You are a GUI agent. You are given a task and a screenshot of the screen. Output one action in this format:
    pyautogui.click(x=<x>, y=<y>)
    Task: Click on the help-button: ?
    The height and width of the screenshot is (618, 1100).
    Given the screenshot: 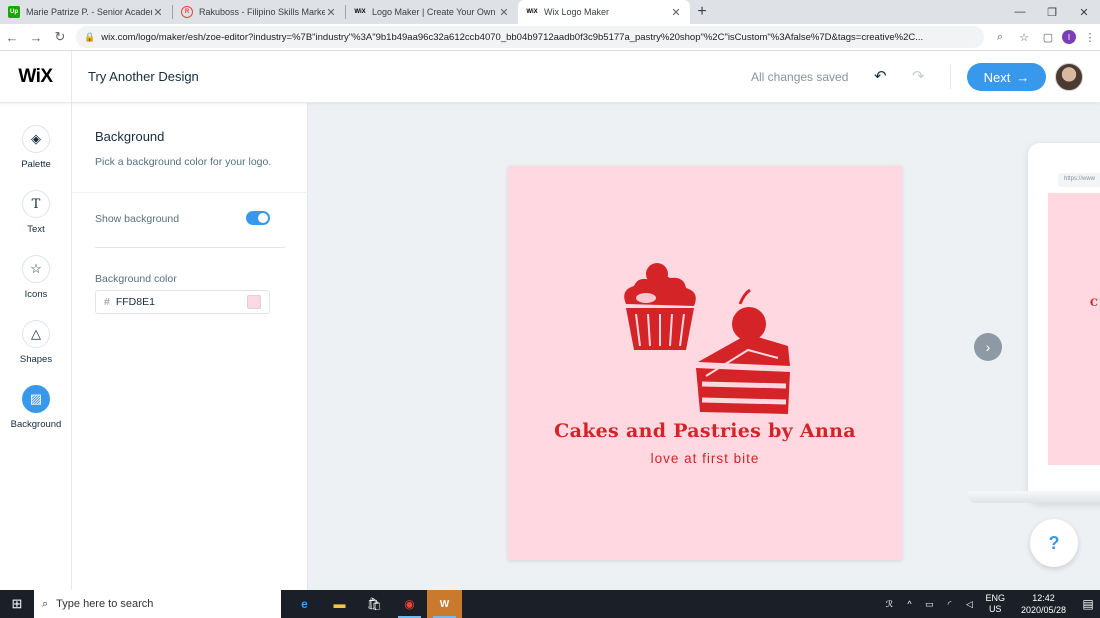 What is the action you would take?
    pyautogui.click(x=1054, y=543)
    